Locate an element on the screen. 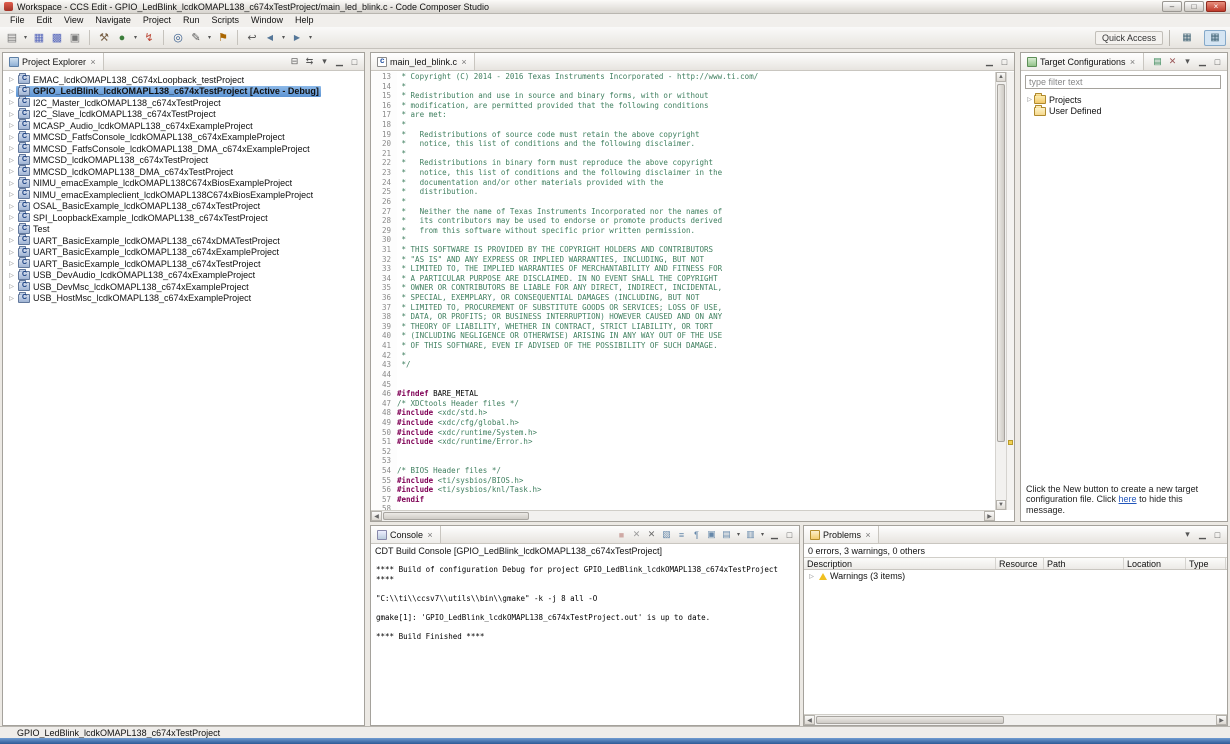 The image size is (1230, 744). bookmark-icon is located at coordinates (223, 38).